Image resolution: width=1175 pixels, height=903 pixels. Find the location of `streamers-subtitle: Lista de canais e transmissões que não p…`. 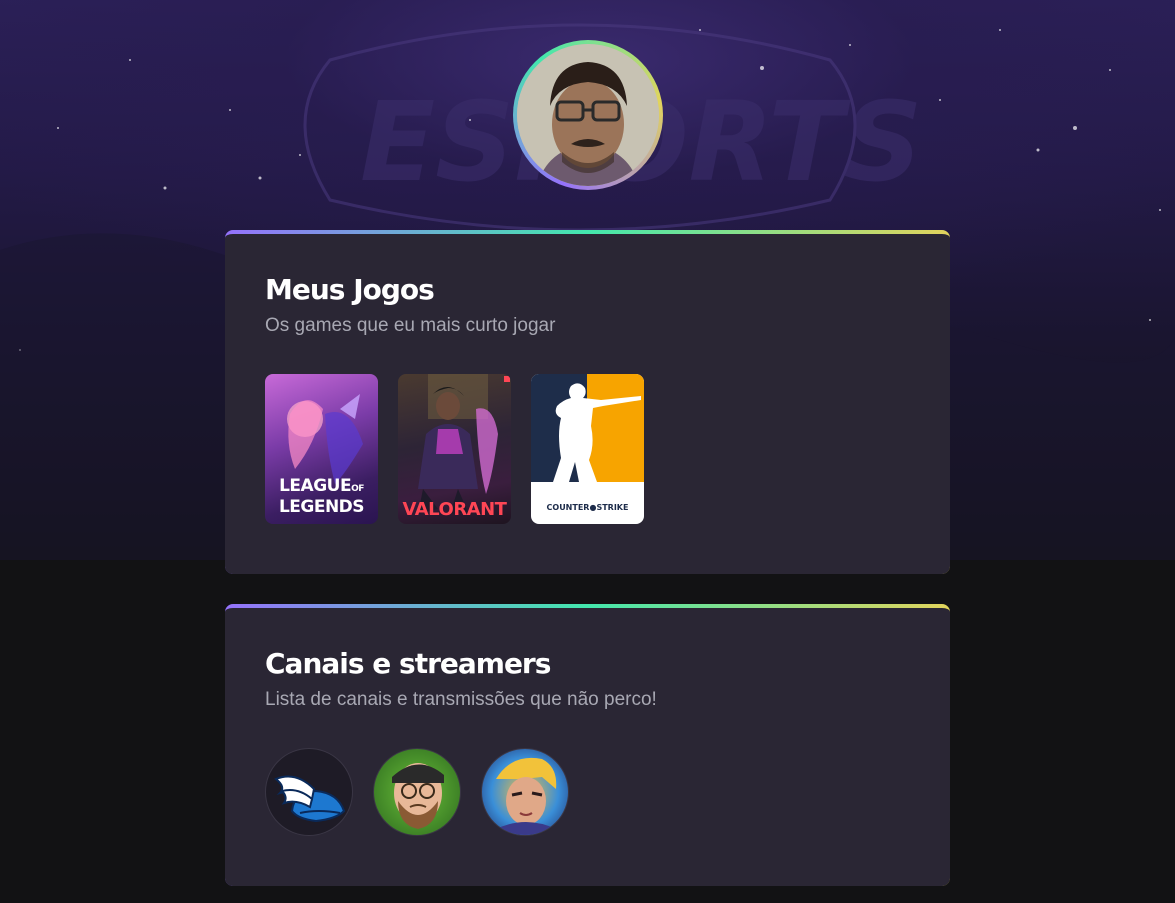

streamers-subtitle: Lista de canais e transmissões que não p… is located at coordinates (461, 699).